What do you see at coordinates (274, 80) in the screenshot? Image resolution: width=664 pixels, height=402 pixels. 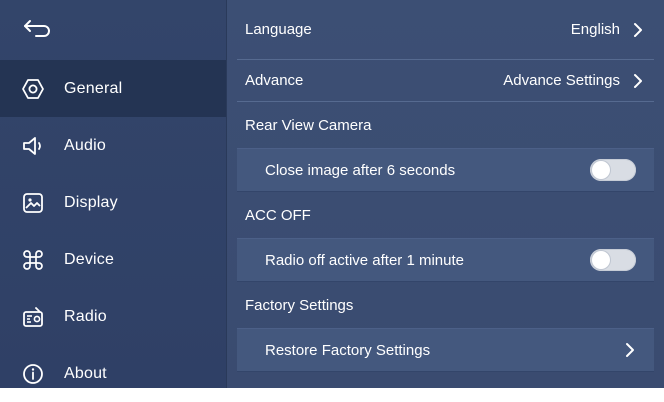 I see `advance-label: Advance` at bounding box center [274, 80].